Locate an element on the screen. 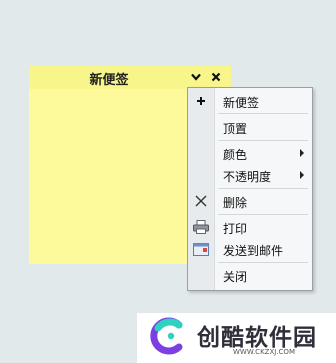 The image size is (336, 363). menu-item-label: 不透明度 is located at coordinates (247, 177).